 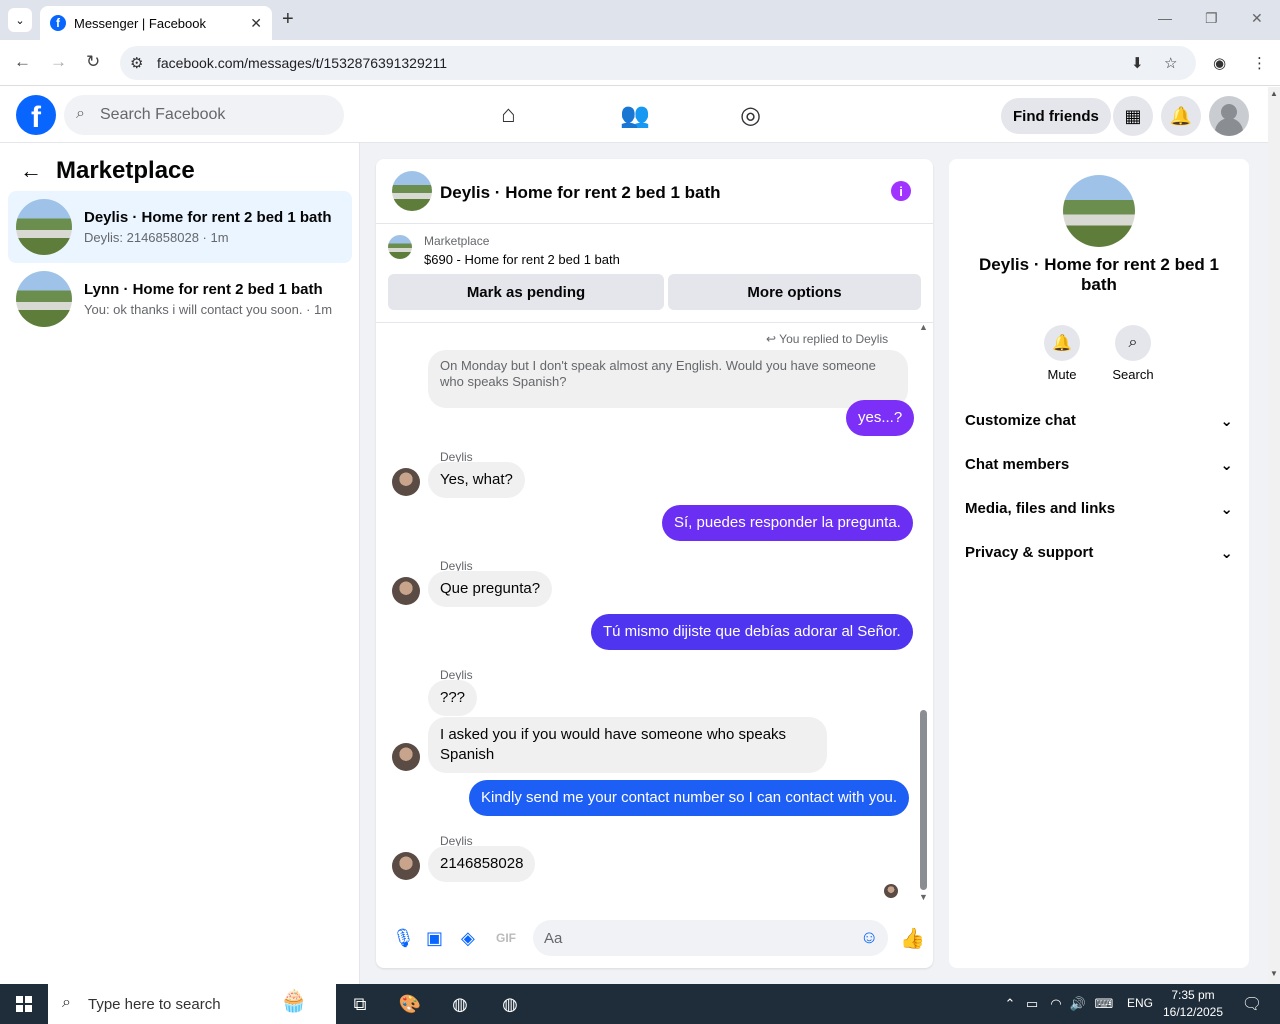 What do you see at coordinates (1137, 63) in the screenshot?
I see `install-app-icon: ⬇` at bounding box center [1137, 63].